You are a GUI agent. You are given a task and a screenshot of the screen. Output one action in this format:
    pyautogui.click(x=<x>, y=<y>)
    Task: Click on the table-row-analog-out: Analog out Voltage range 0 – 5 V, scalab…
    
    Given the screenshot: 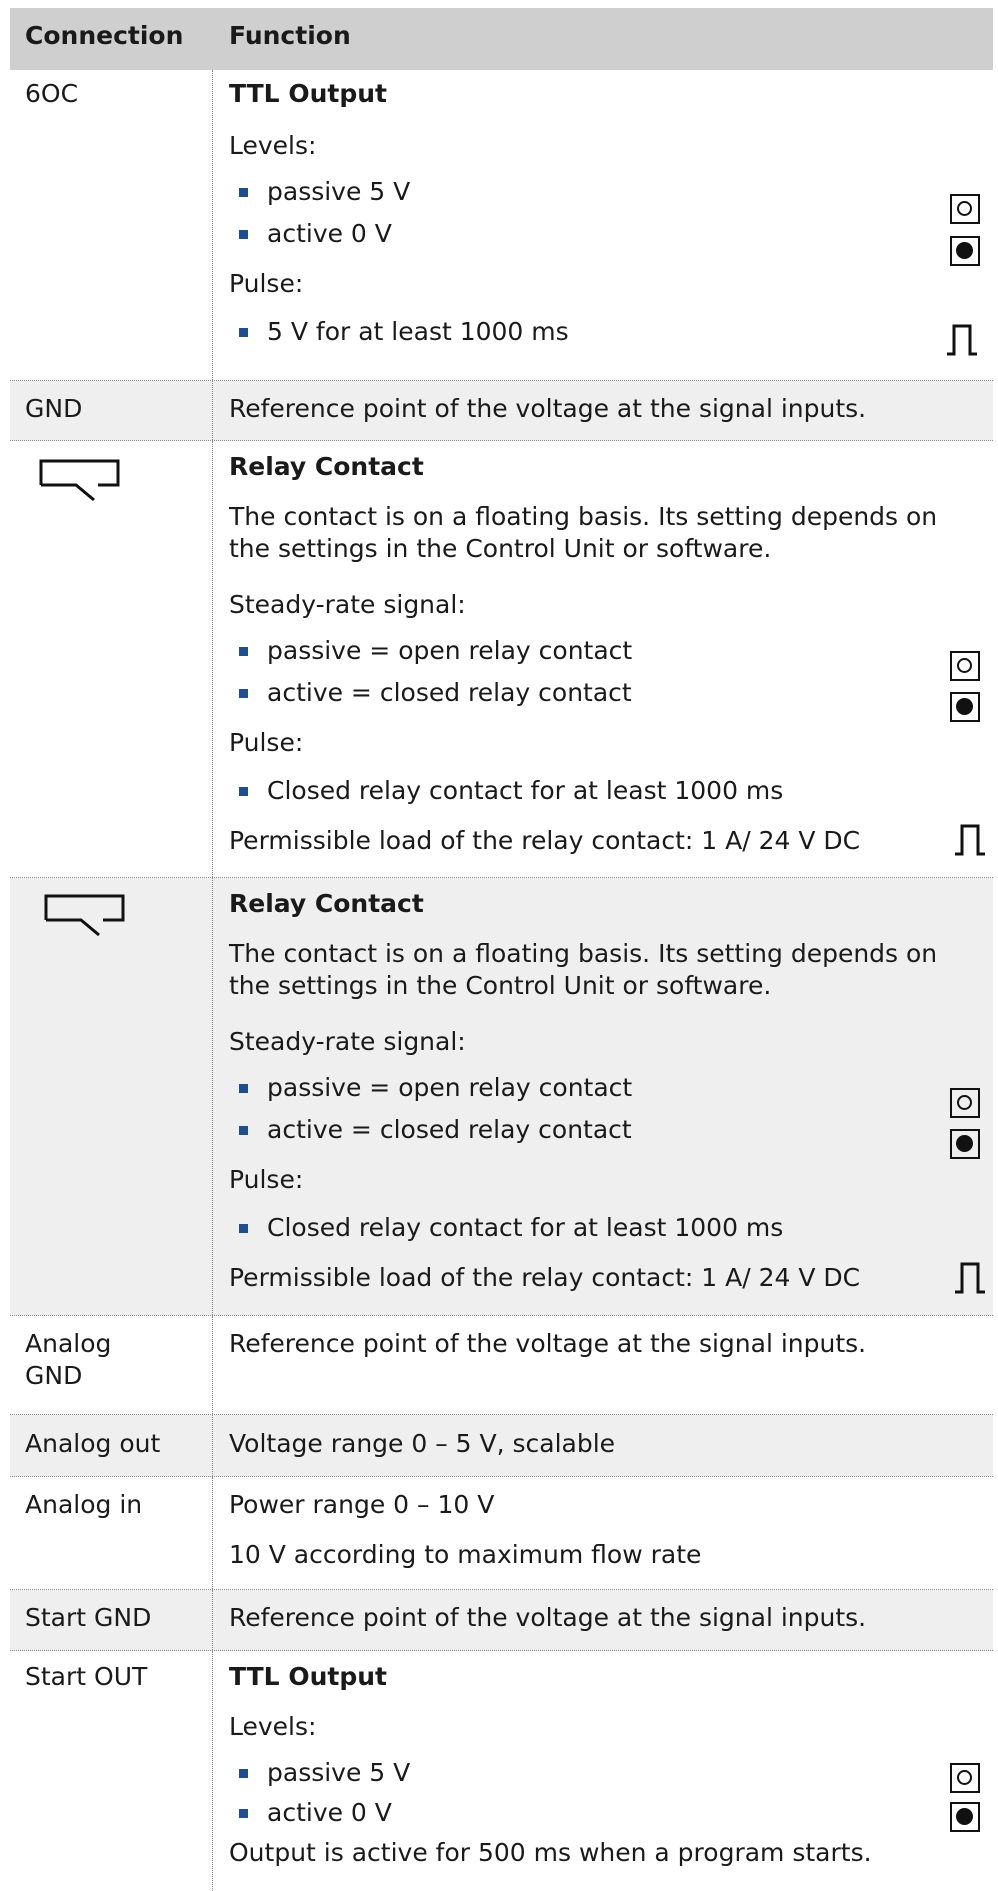 What is the action you would take?
    pyautogui.click(x=501, y=1446)
    